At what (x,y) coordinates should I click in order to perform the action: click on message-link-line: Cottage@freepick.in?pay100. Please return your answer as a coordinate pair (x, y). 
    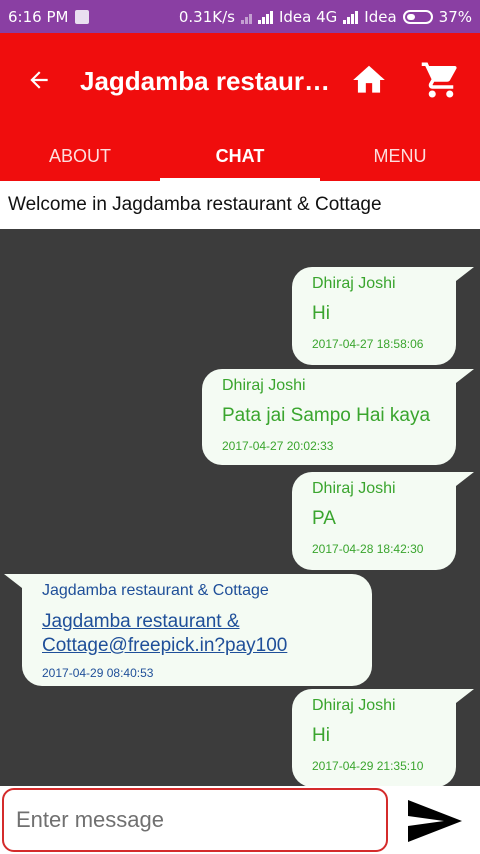
    Looking at the image, I should click on (165, 645).